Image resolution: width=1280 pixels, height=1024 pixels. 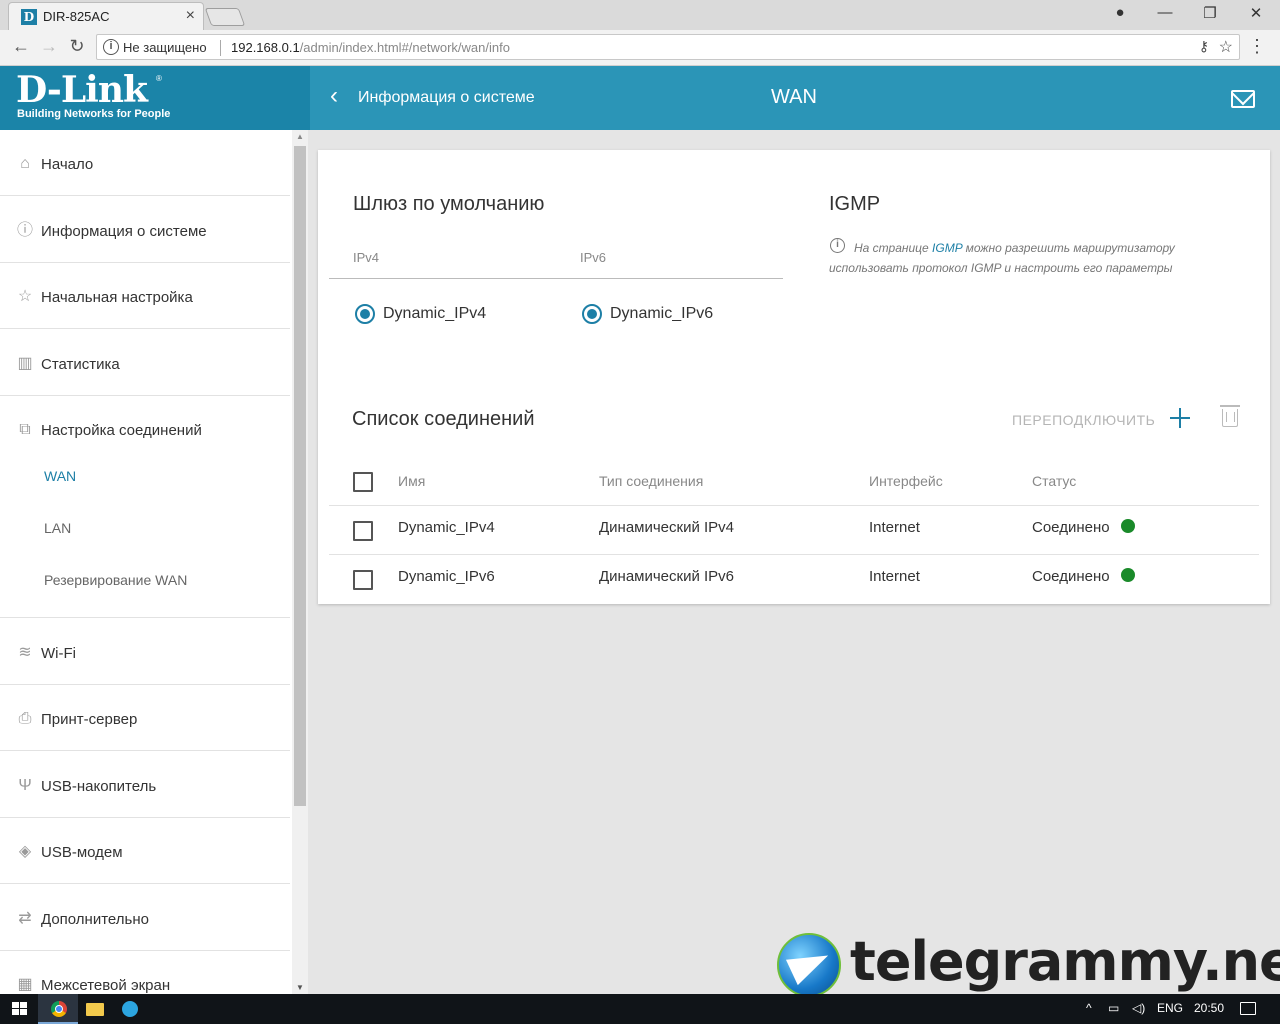 I want to click on sidebar-item-advanced: ⇄ Дополнительно, so click(x=145, y=918).